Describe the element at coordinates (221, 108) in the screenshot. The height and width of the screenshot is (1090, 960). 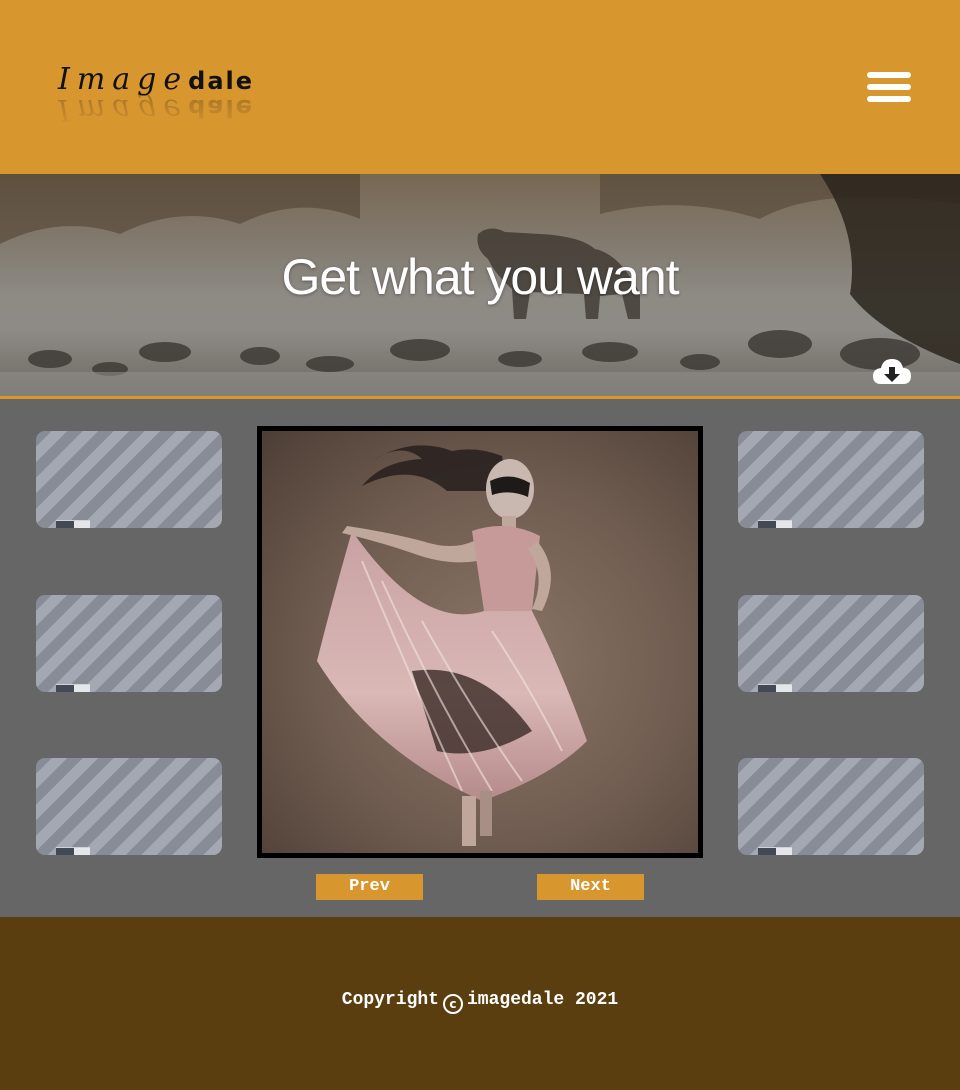
I see `logo-reflection-suffix: dale` at that location.